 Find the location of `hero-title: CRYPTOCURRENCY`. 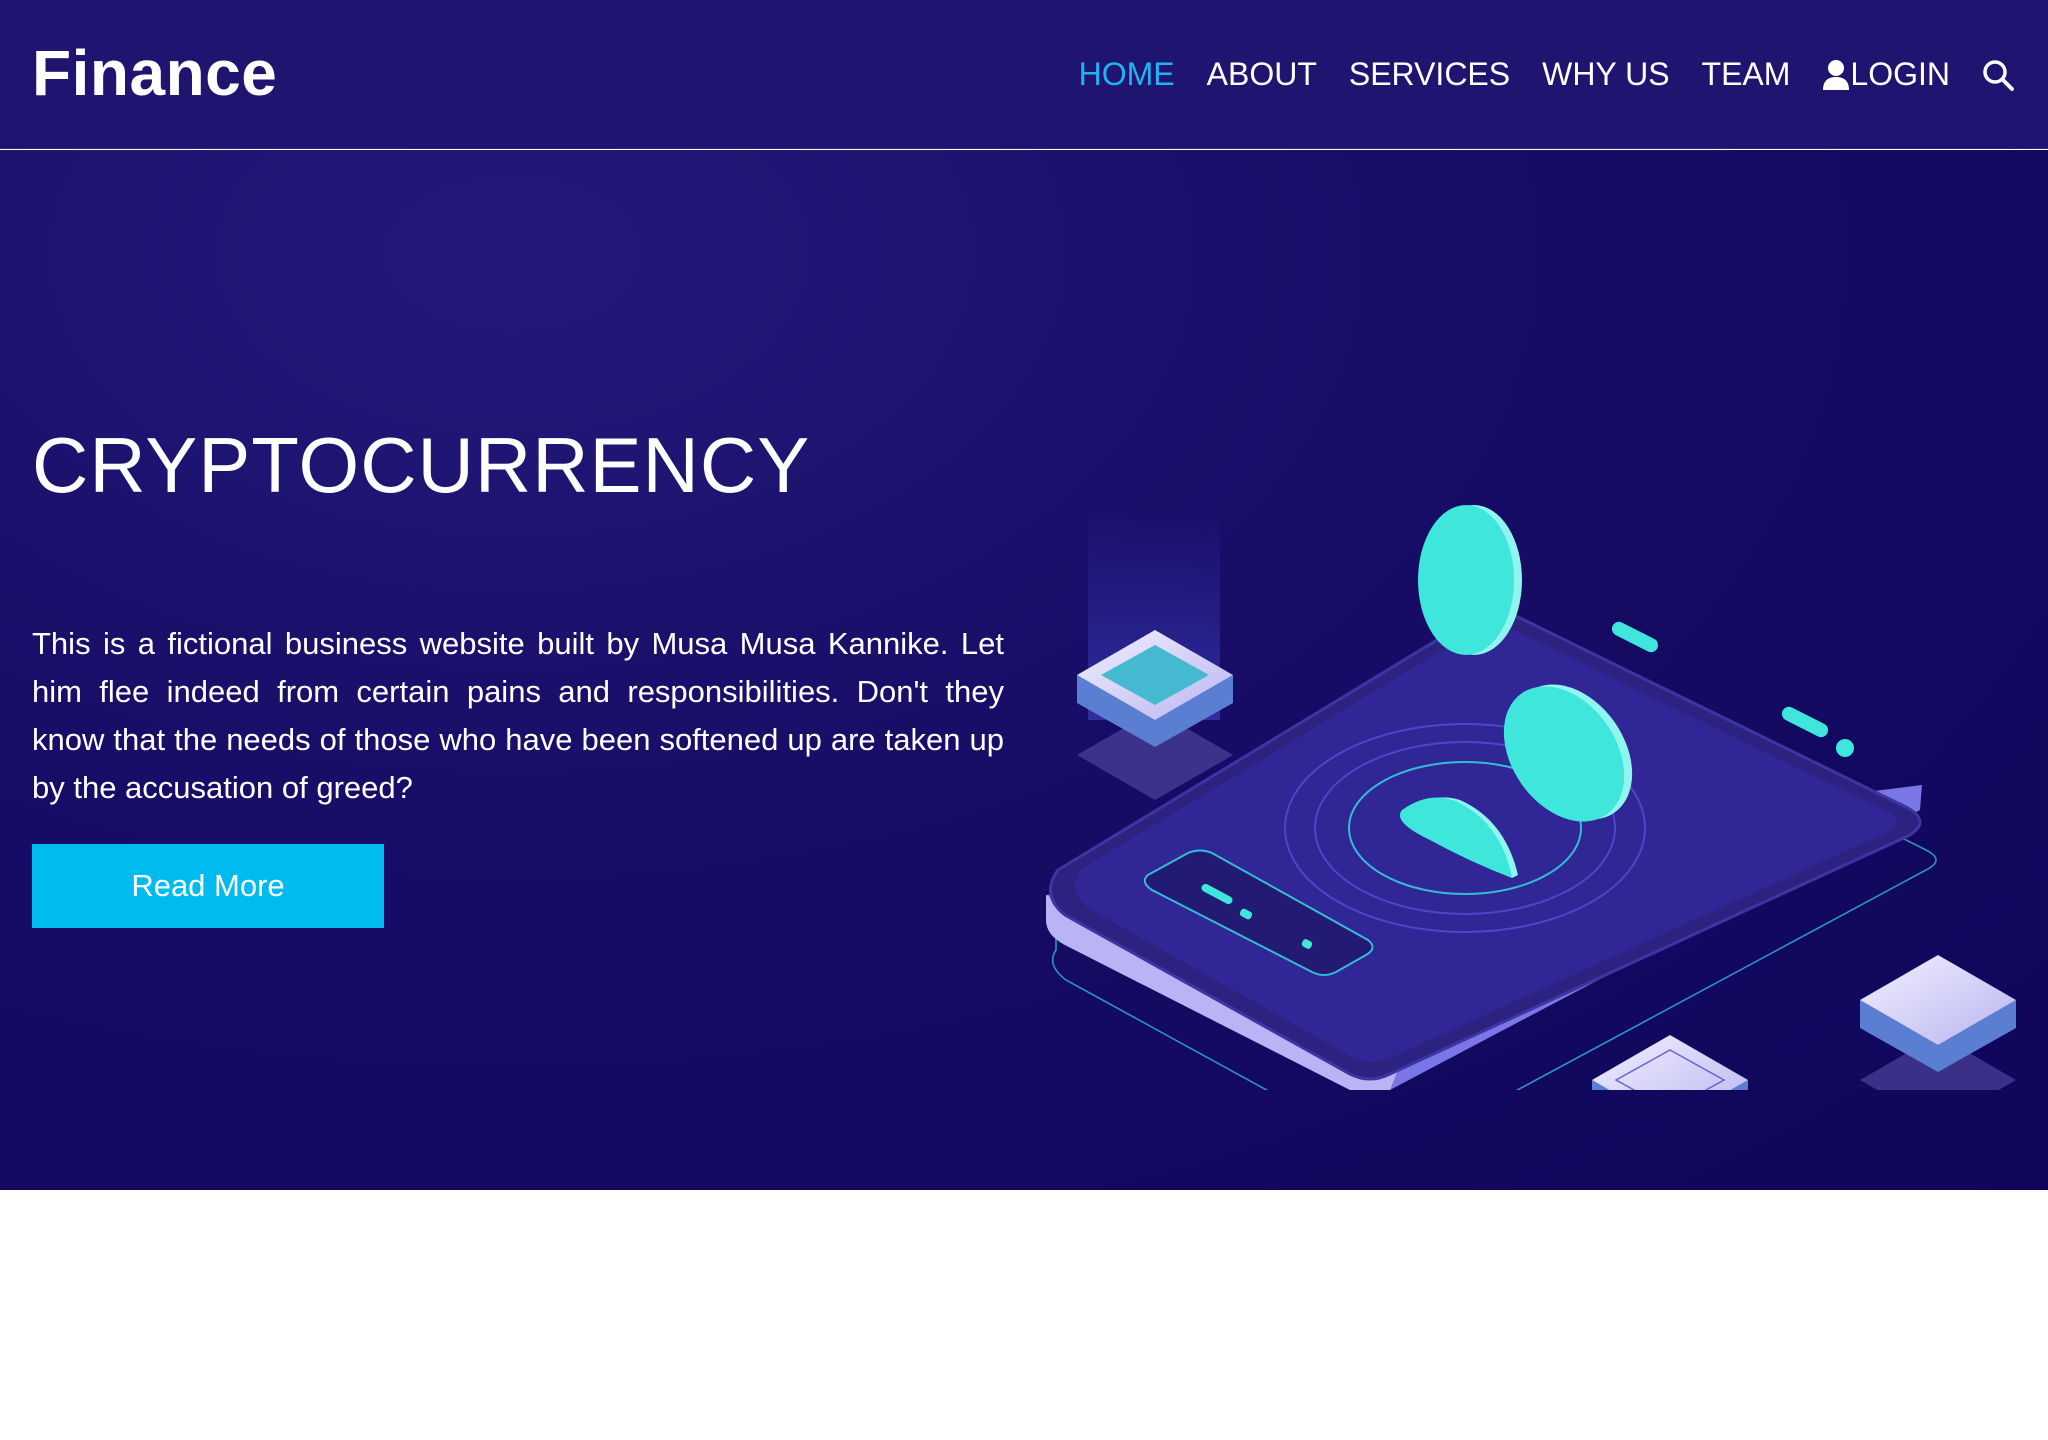

hero-title: CRYPTOCURRENCY is located at coordinates (421, 465).